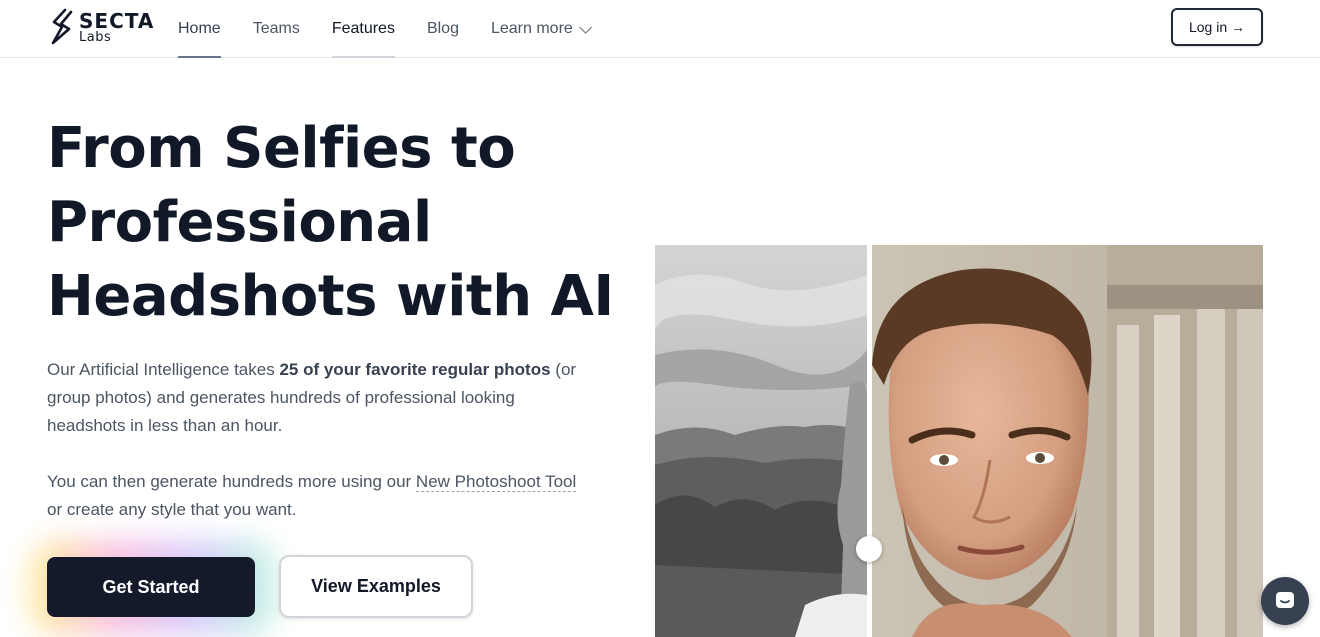  I want to click on chevron-down-icon, so click(585, 27).